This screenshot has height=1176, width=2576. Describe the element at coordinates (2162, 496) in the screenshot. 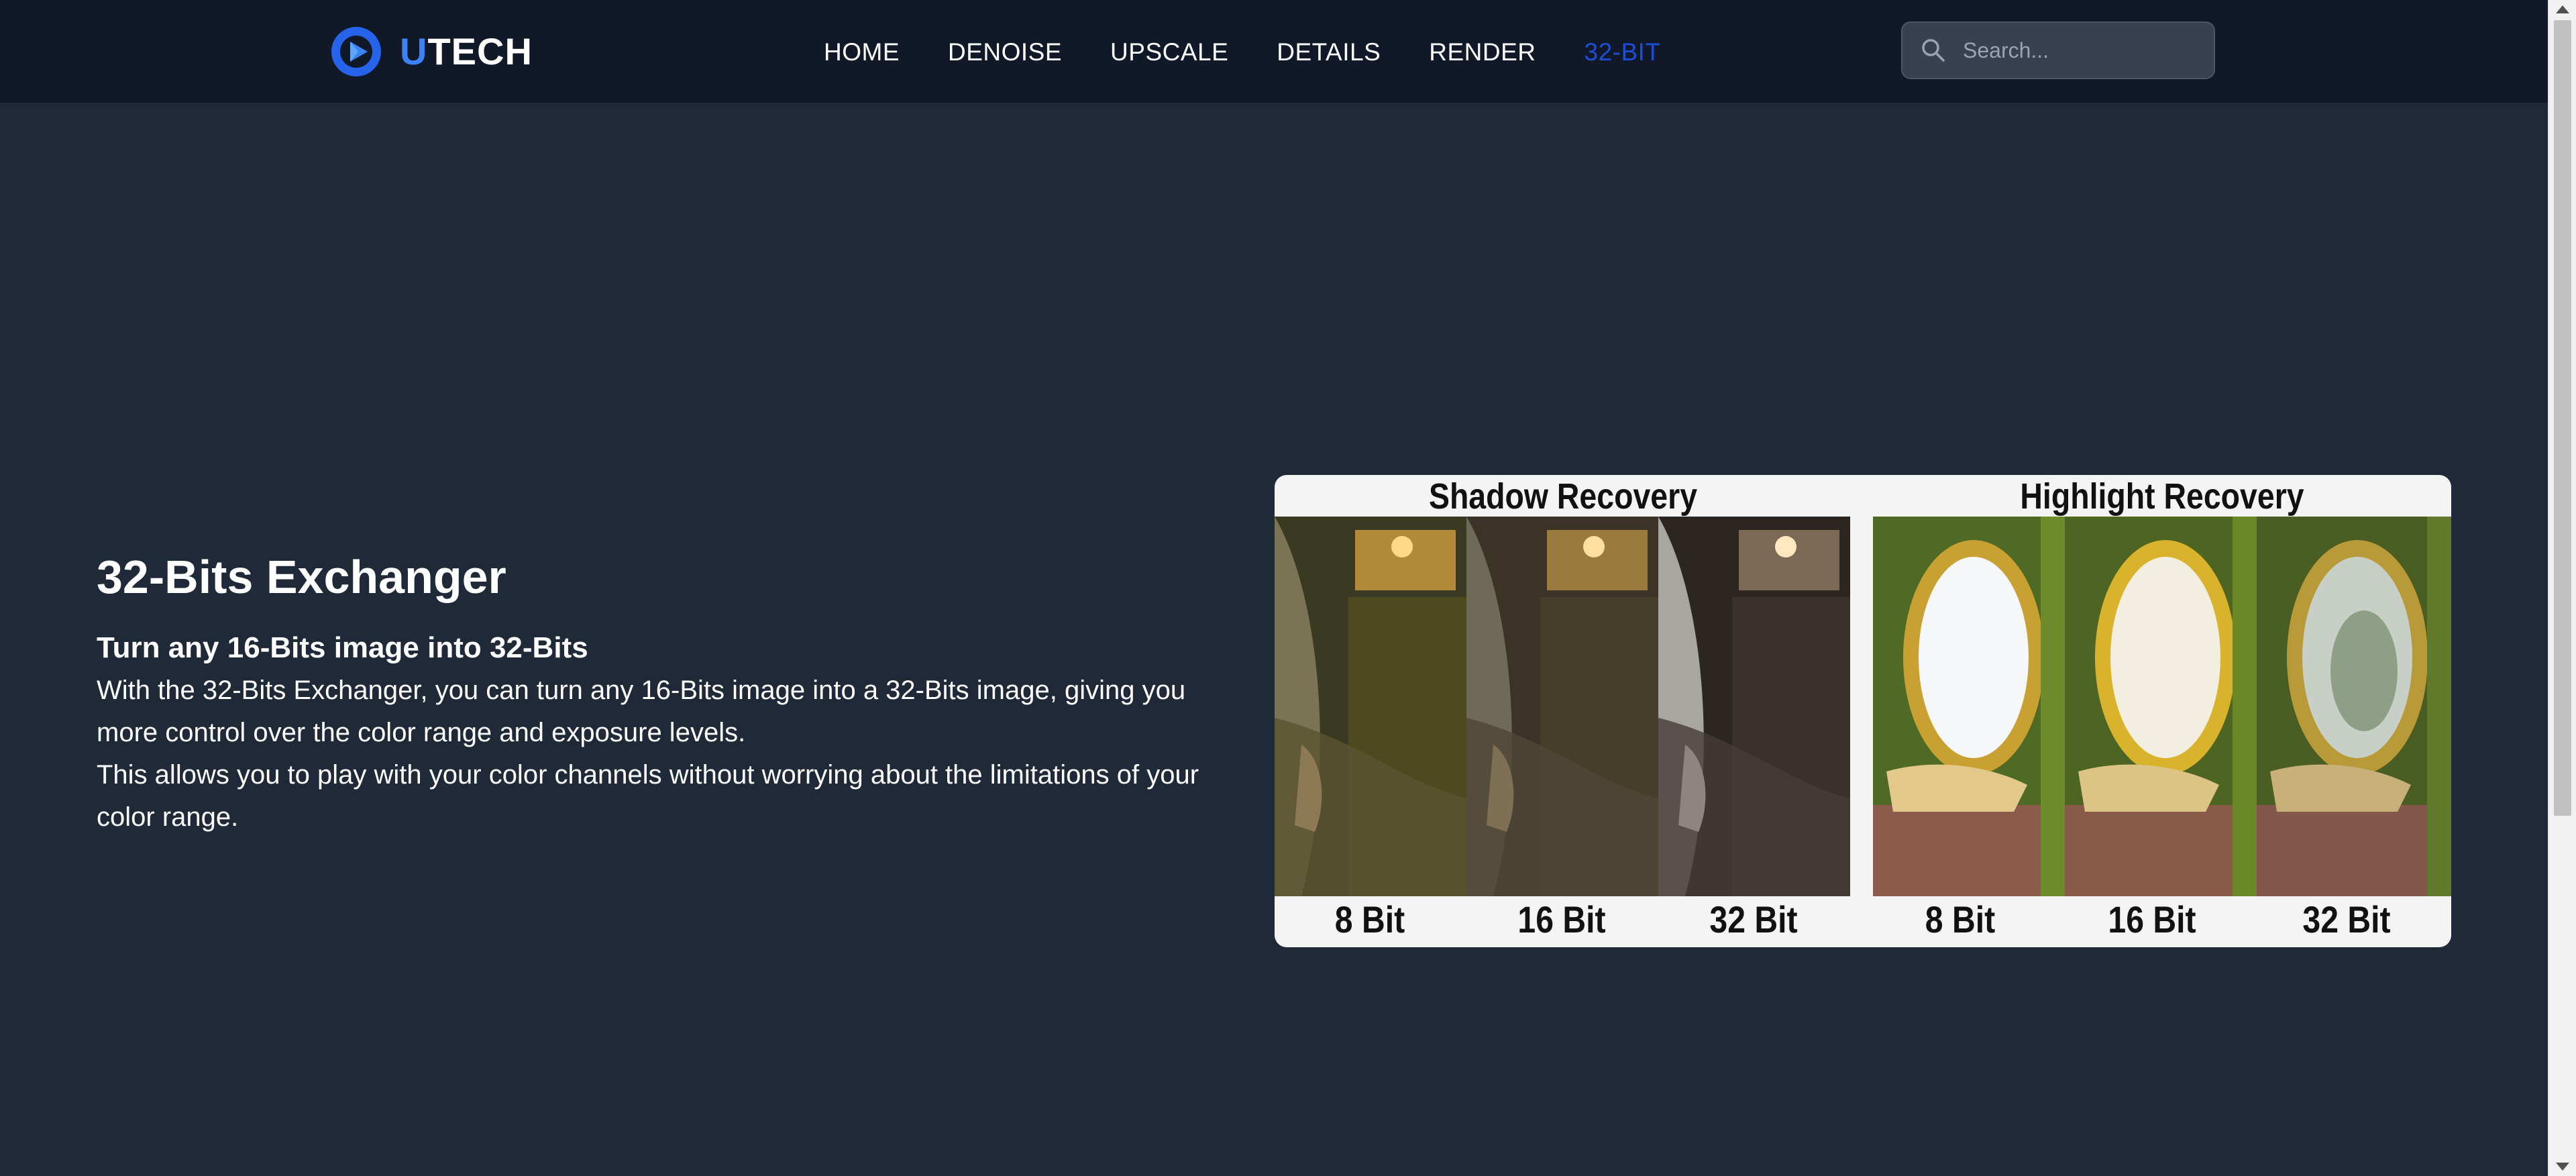

I see `highlight-recovery-heading: Highlight Recovery` at that location.